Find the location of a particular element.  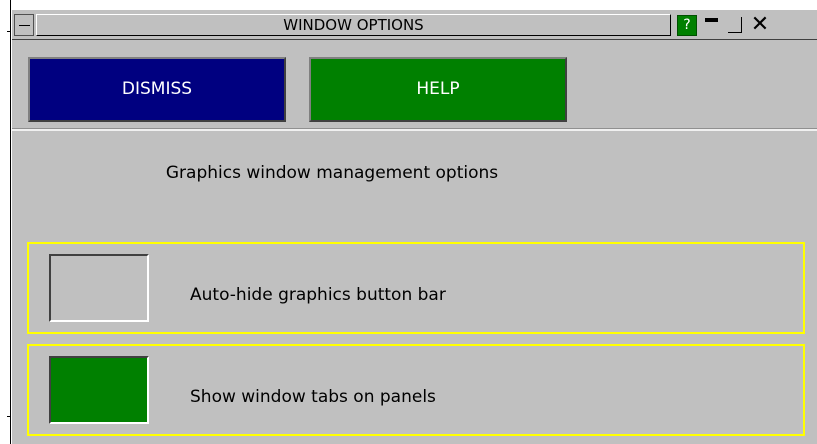

section-heading: Graphics window management options is located at coordinates (332, 173).